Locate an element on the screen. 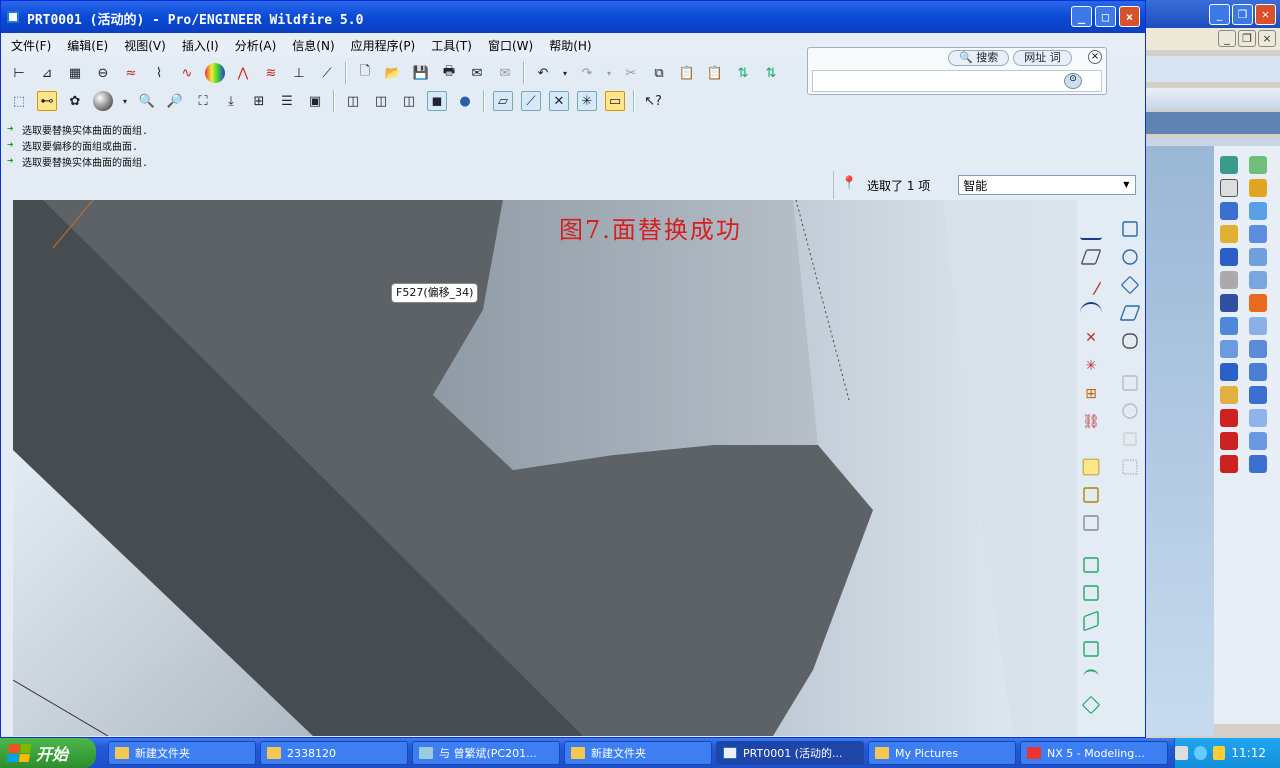 This screenshot has width=1280, height=768. messenger-icon is located at coordinates (1219, 753).